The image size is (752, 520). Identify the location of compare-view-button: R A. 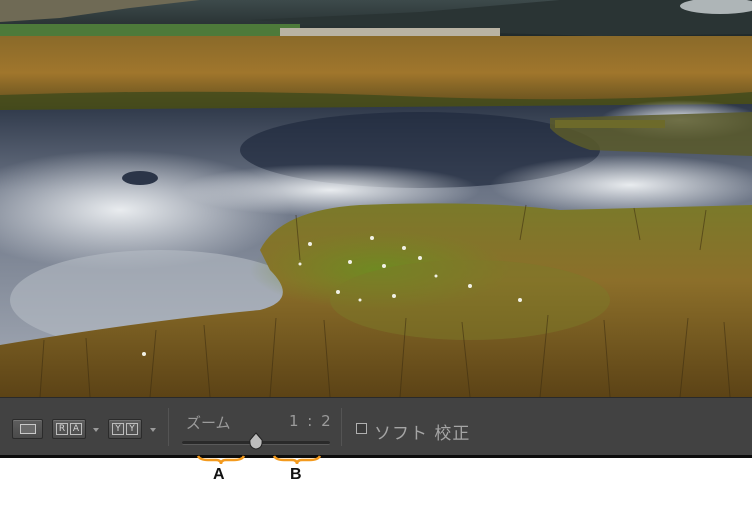
(69, 429).